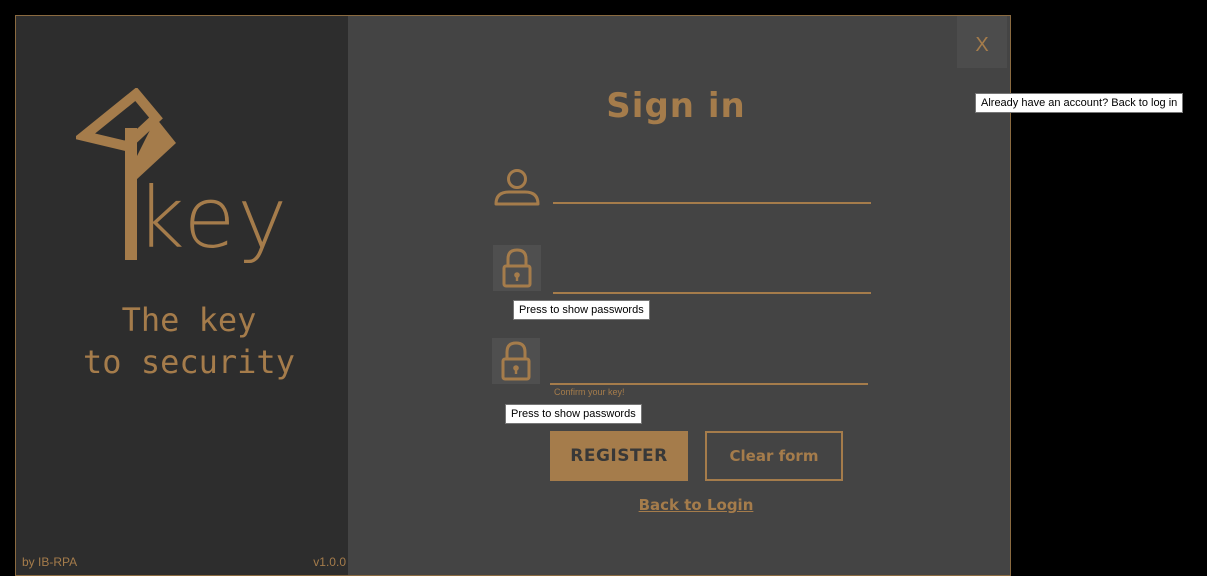 The width and height of the screenshot is (1207, 576). What do you see at coordinates (573, 414) in the screenshot?
I see `show-confirm-password-tooltip: Press to show passwords` at bounding box center [573, 414].